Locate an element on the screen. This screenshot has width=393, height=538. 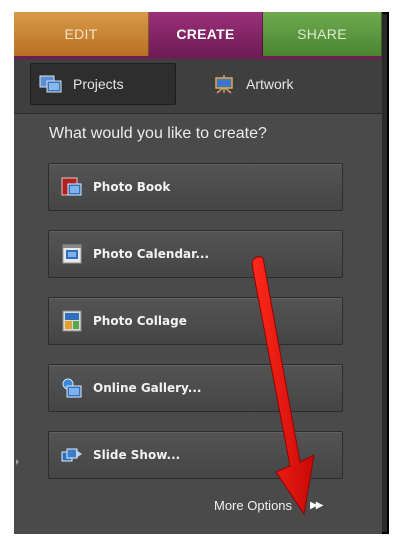
more-options-label: More Options is located at coordinates (253, 505).